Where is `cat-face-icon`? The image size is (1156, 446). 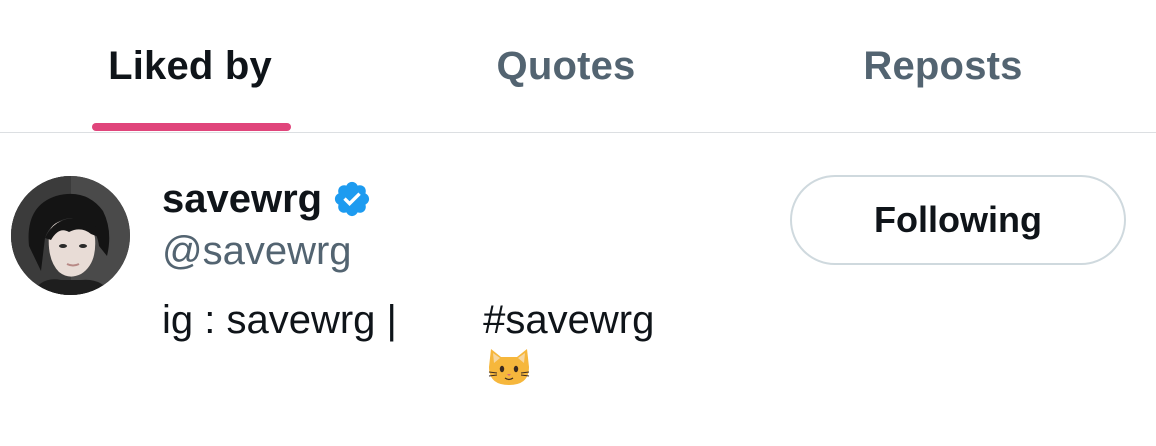
cat-face-icon is located at coordinates (472, 339).